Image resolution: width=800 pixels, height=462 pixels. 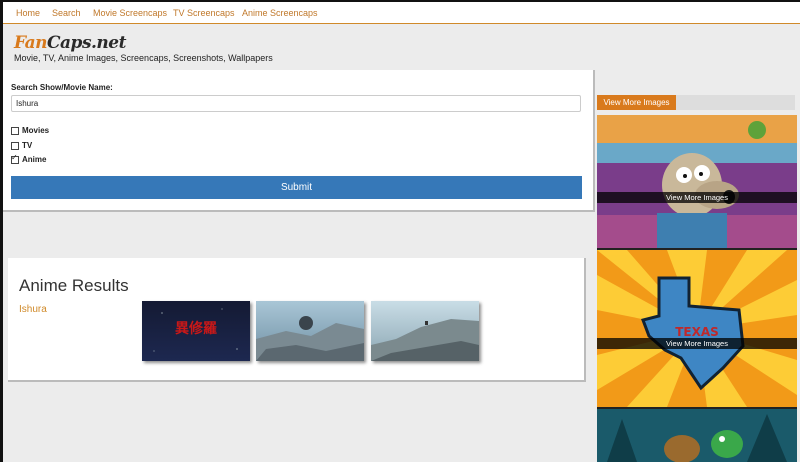 What do you see at coordinates (697, 197) in the screenshot?
I see `sidebar-card-1-label: View More Images` at bounding box center [697, 197].